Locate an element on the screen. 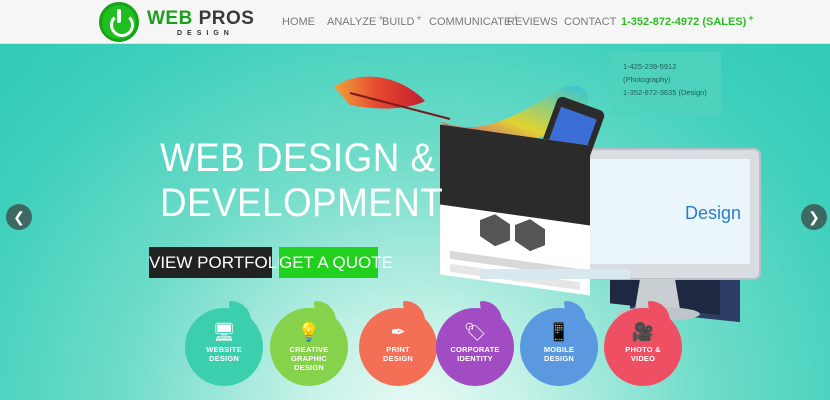  service-label-line1: CREATIVE is located at coordinates (309, 349).